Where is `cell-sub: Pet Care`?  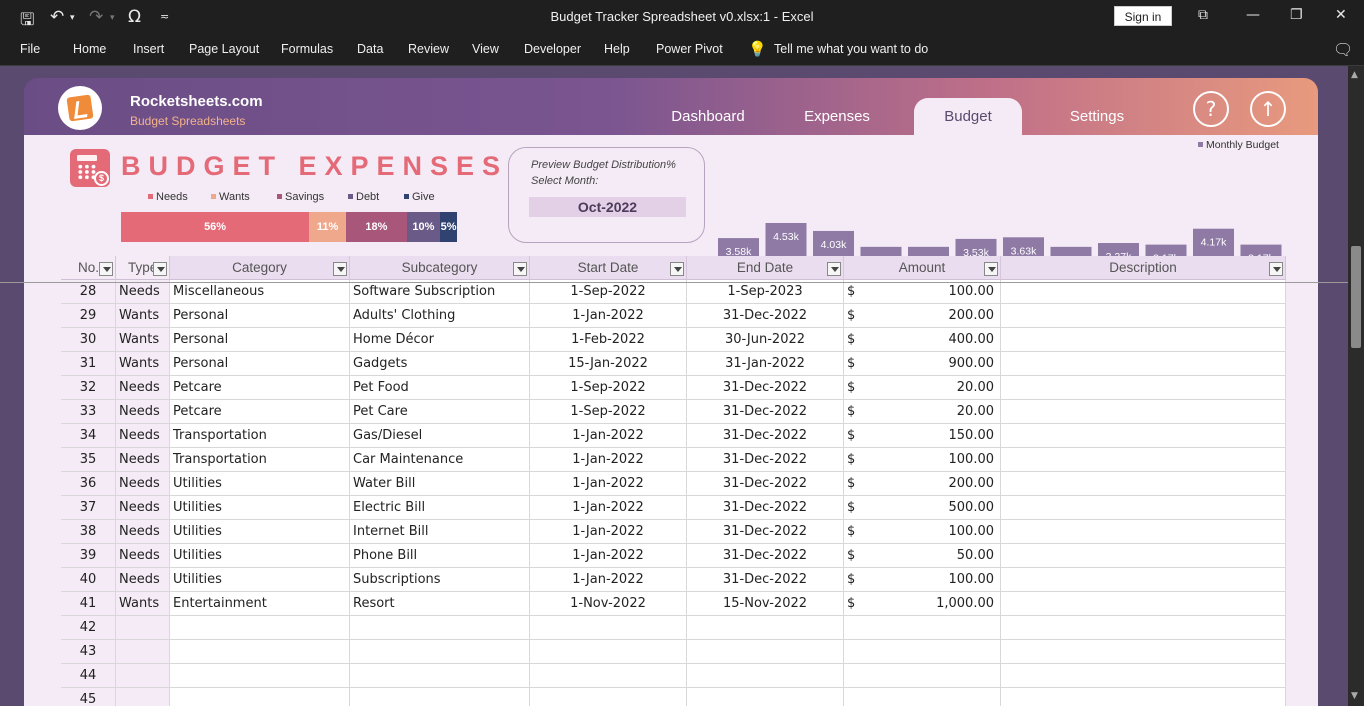 cell-sub: Pet Care is located at coordinates (440, 412).